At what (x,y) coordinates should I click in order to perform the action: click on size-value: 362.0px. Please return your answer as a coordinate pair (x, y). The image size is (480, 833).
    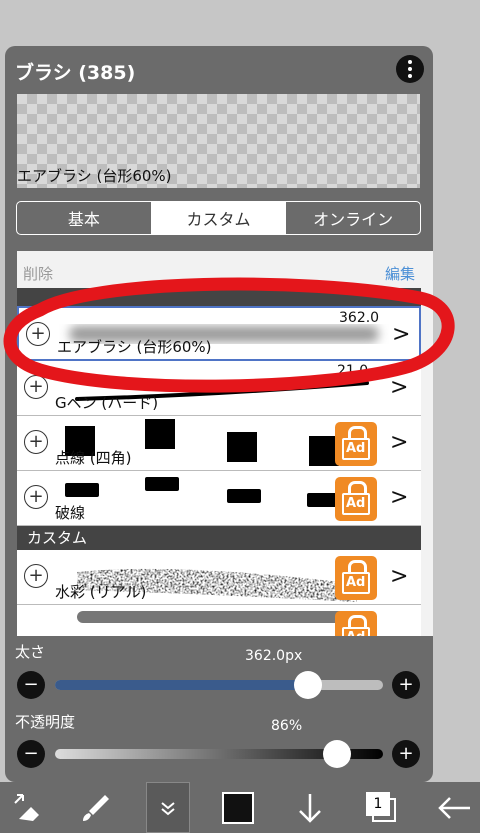
    Looking at the image, I should click on (274, 656).